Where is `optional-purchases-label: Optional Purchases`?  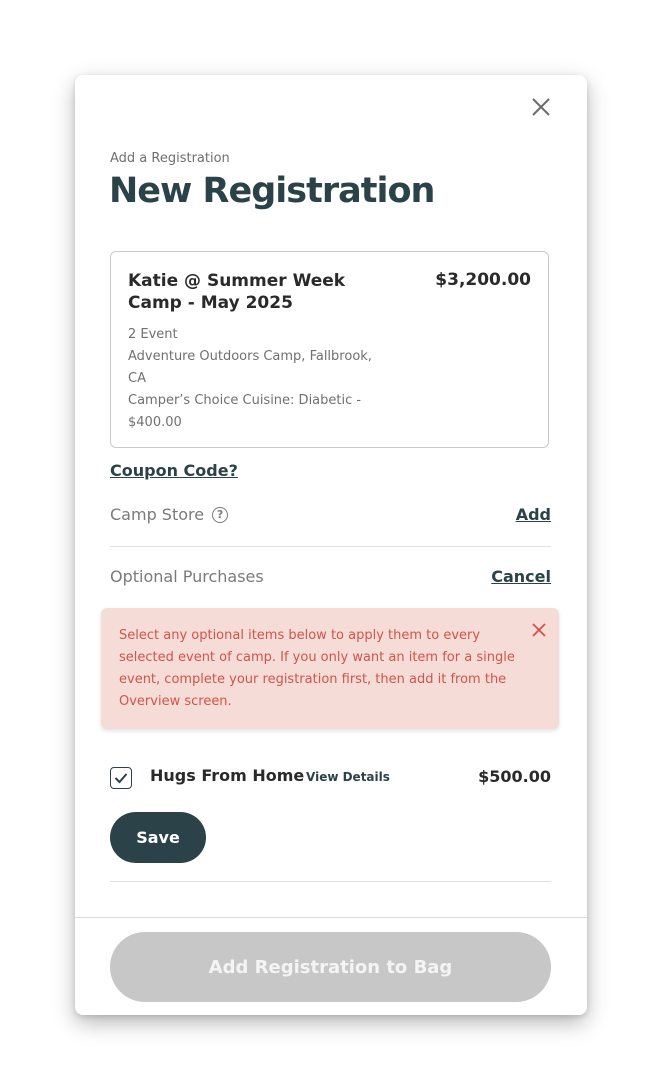 optional-purchases-label: Optional Purchases is located at coordinates (187, 576).